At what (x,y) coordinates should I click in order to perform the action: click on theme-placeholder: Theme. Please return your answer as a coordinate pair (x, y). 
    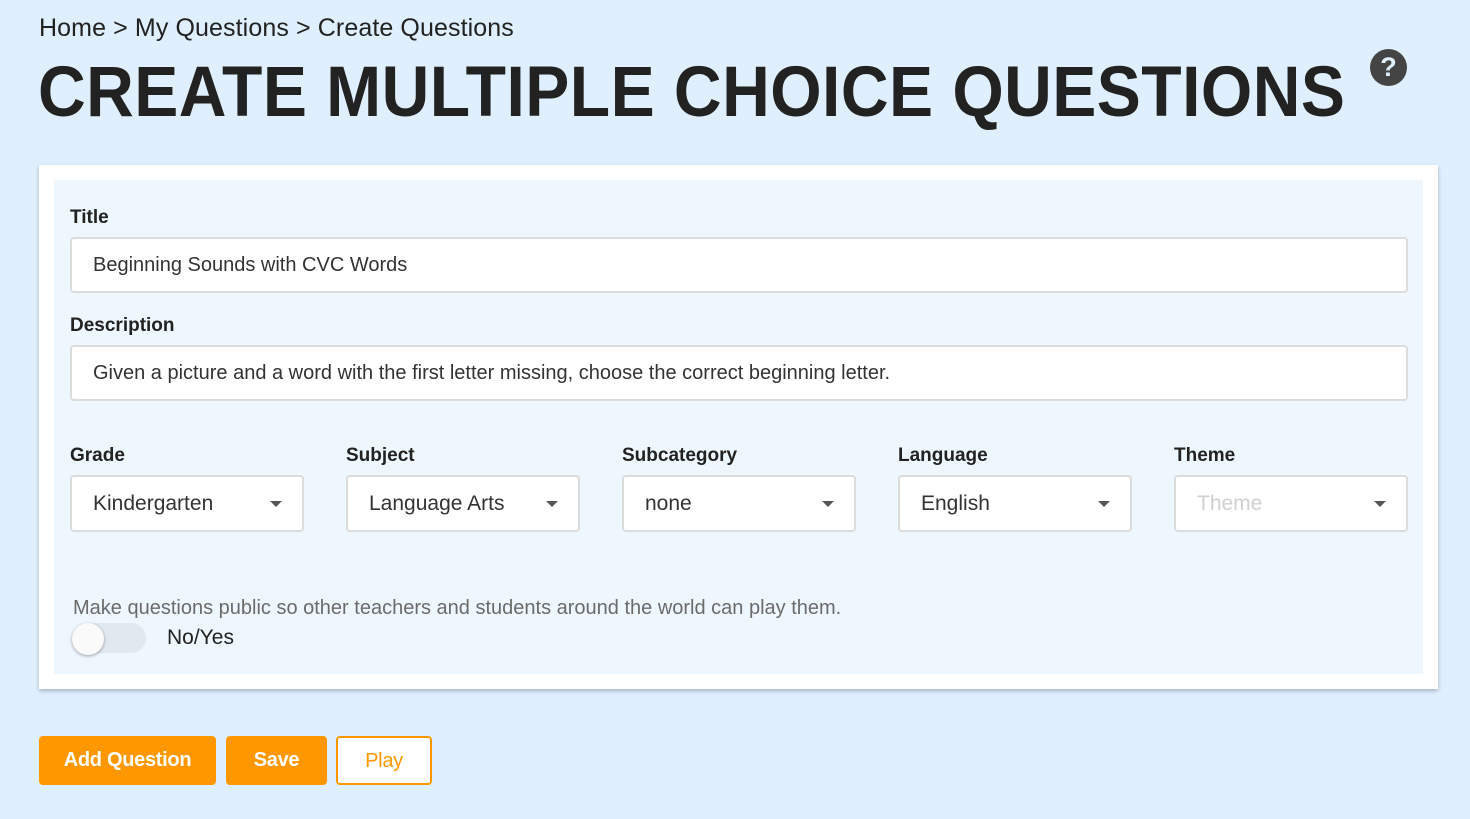
    Looking at the image, I should click on (1230, 503).